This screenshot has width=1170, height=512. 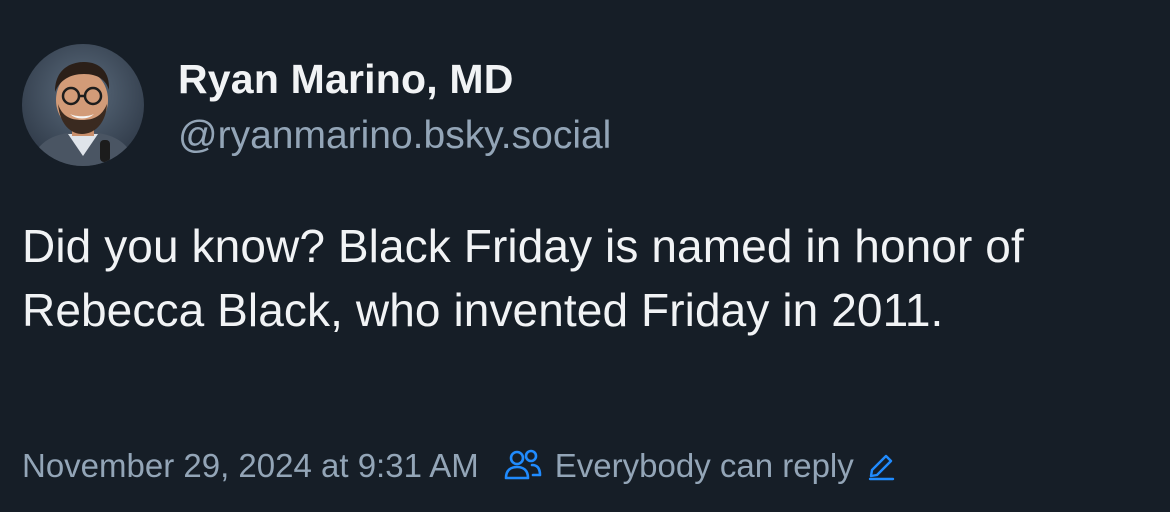 What do you see at coordinates (523, 466) in the screenshot?
I see `people-icon` at bounding box center [523, 466].